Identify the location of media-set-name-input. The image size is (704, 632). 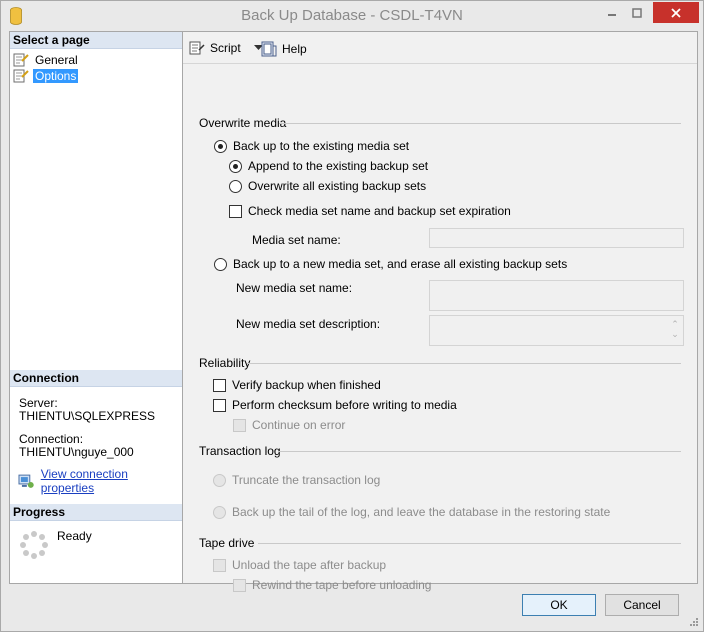
(556, 238).